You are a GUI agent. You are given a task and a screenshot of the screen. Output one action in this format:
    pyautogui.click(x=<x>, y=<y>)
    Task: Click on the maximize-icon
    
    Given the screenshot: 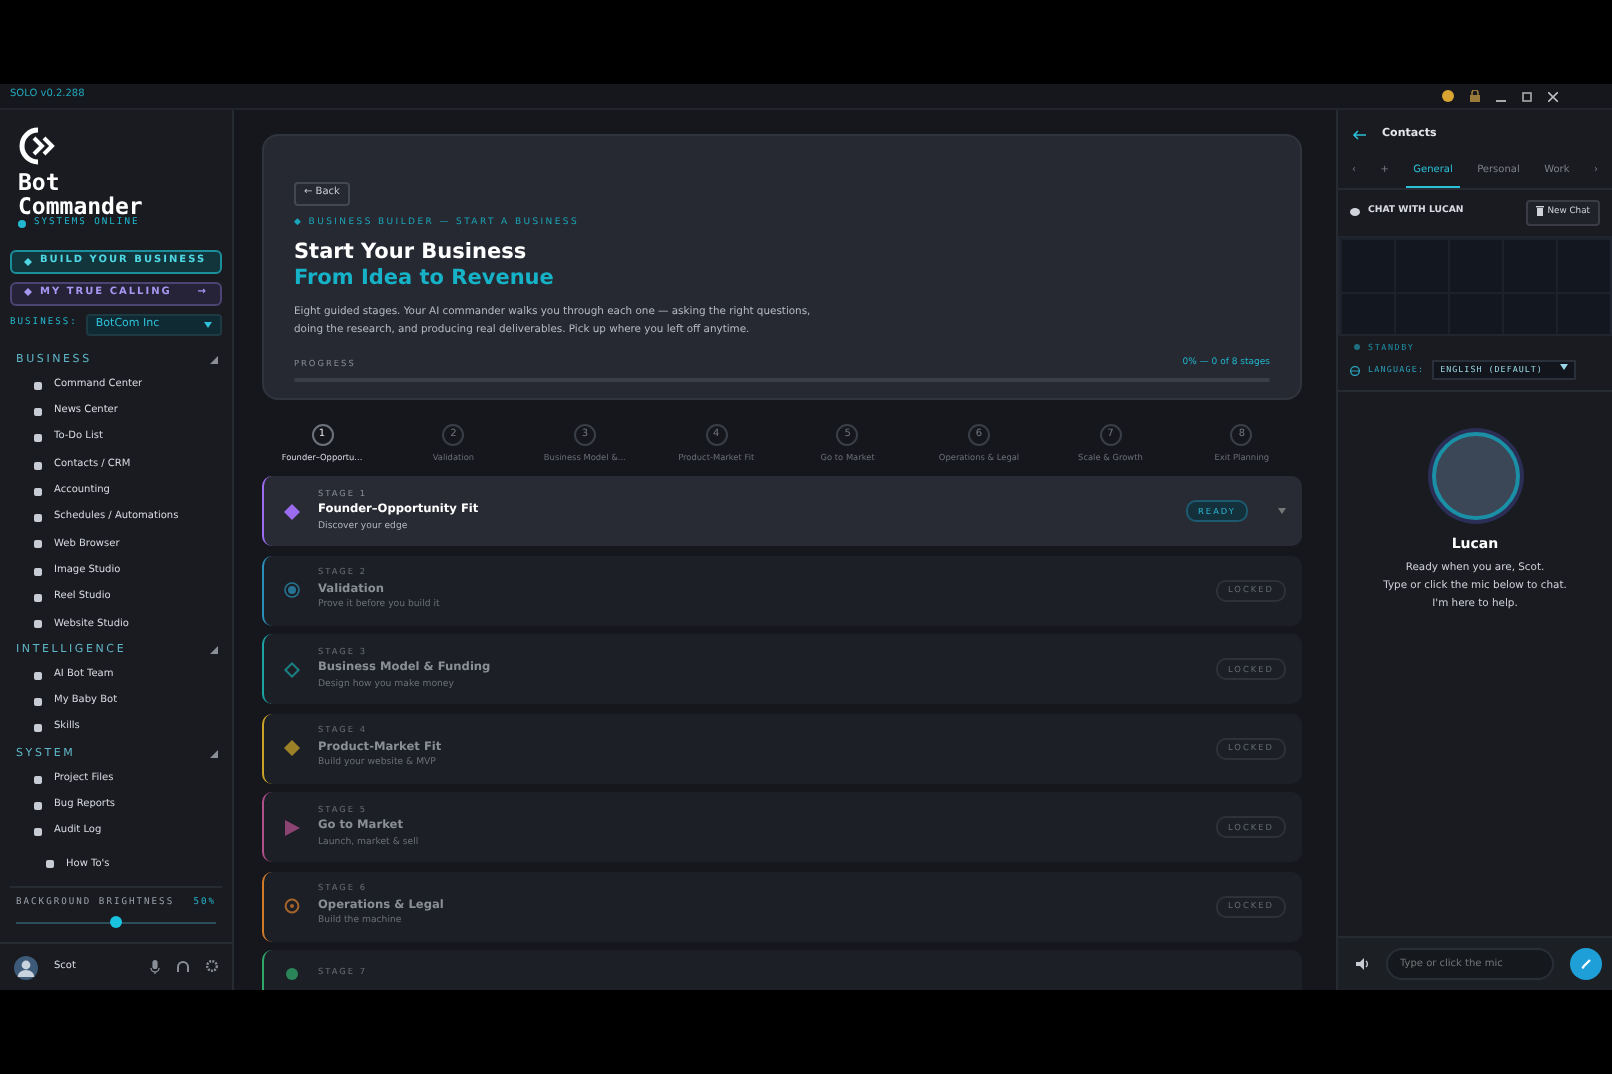 What is the action you would take?
    pyautogui.click(x=1527, y=96)
    